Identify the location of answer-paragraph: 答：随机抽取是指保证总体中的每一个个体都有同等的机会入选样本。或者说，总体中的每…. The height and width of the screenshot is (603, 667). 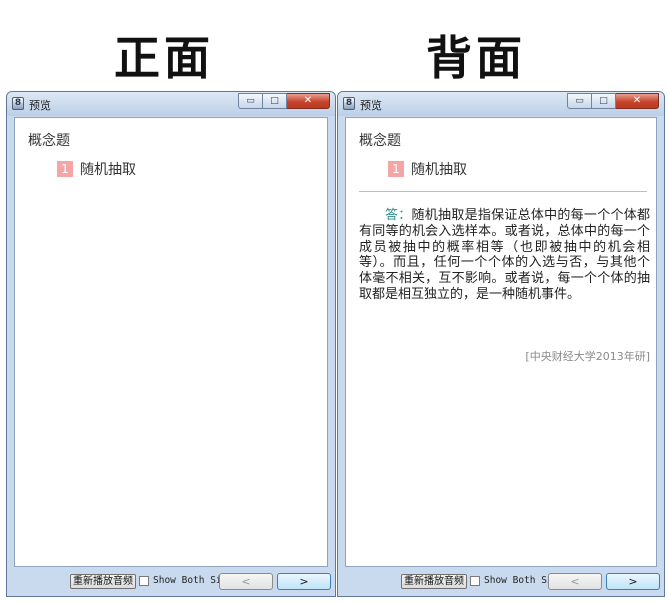
(504, 255).